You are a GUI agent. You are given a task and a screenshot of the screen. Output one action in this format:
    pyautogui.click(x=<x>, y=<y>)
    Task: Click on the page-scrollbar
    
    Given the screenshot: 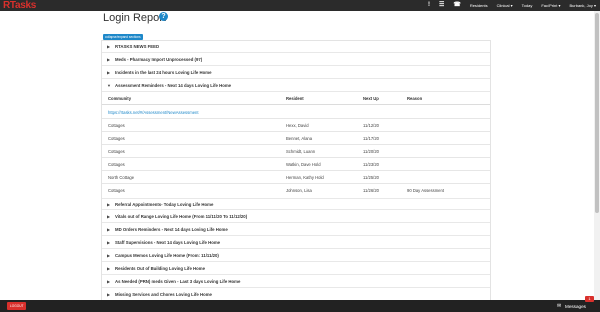 What is the action you would take?
    pyautogui.click(x=597, y=155)
    